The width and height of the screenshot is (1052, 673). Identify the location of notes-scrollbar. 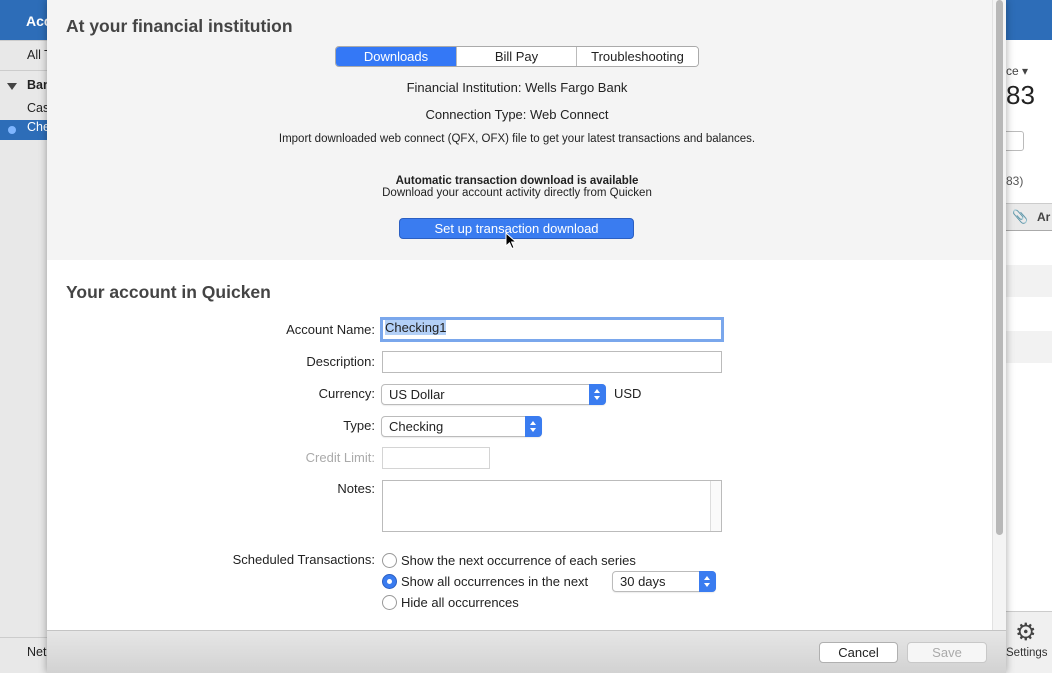
(715, 506).